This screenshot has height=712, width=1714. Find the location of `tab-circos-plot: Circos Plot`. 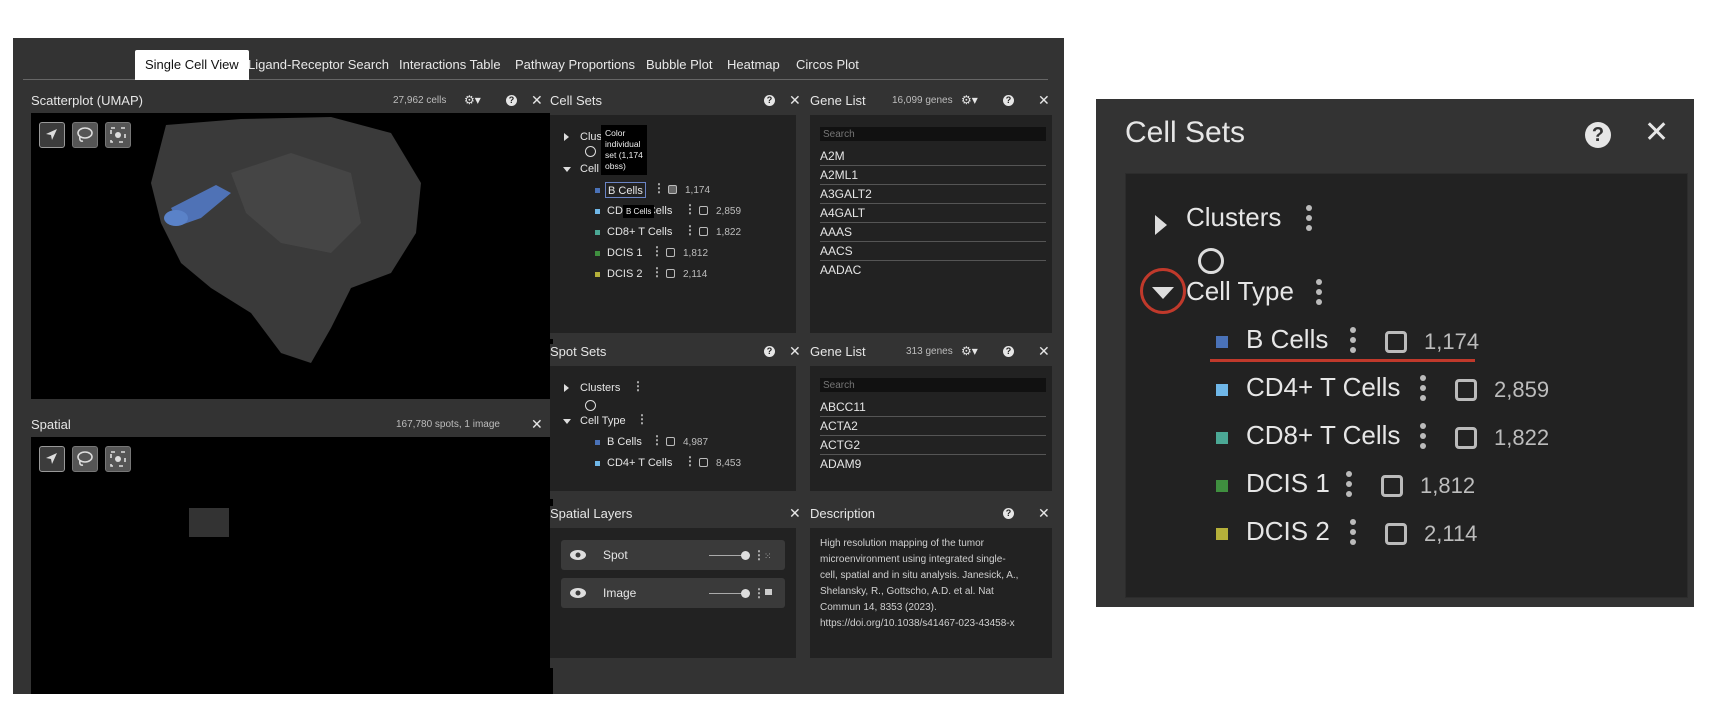

tab-circos-plot: Circos Plot is located at coordinates (827, 65).